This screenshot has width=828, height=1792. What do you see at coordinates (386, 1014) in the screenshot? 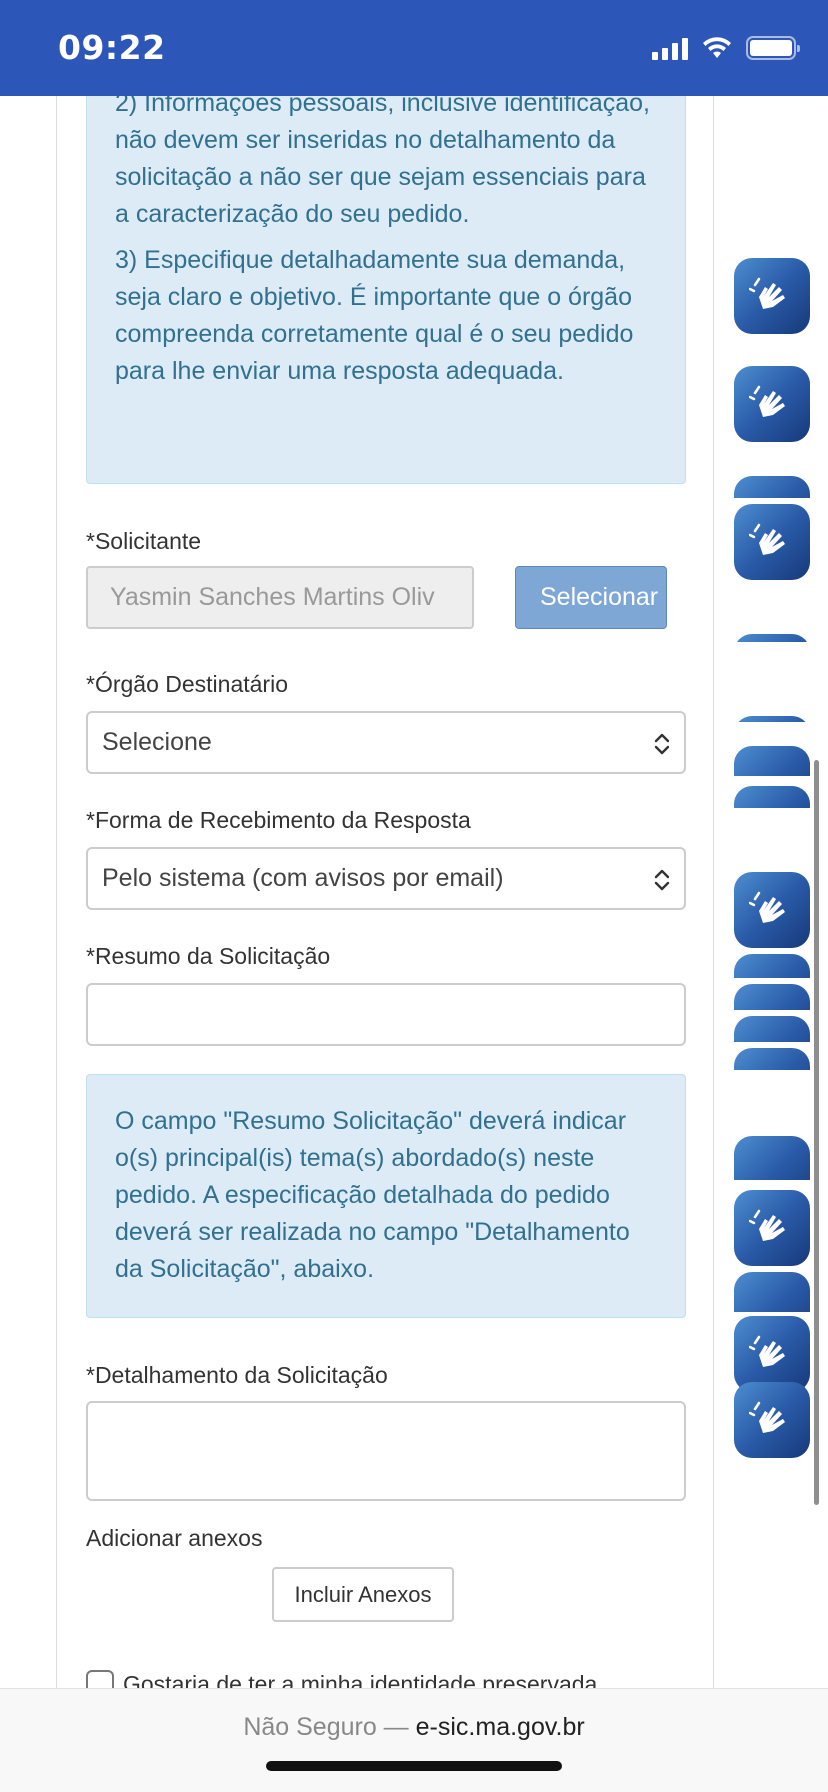
I see `resumo-input` at bounding box center [386, 1014].